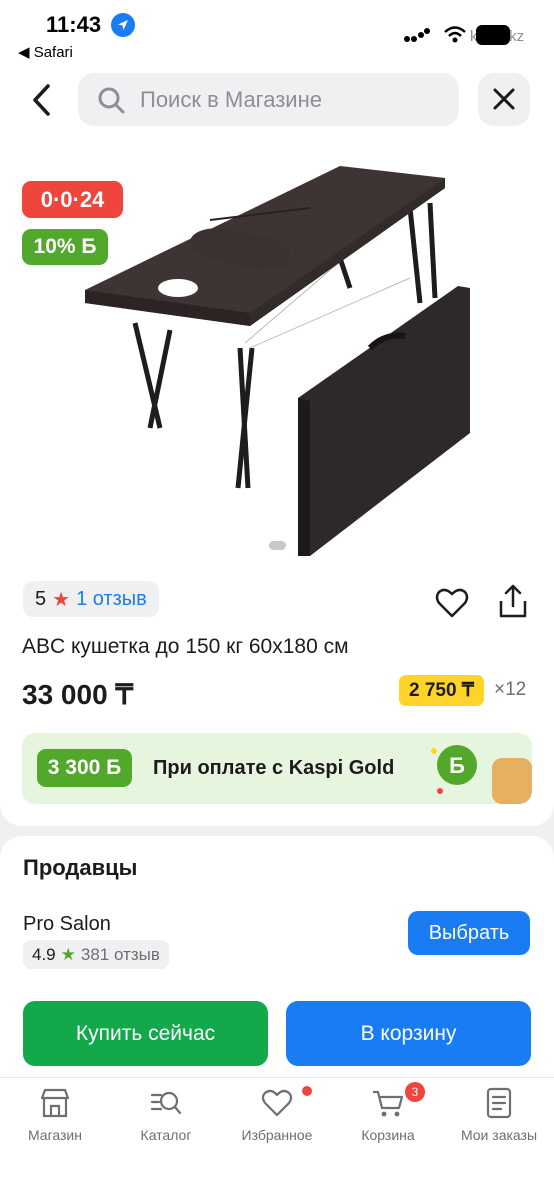  What do you see at coordinates (388, 1103) in the screenshot?
I see `cart-icon` at bounding box center [388, 1103].